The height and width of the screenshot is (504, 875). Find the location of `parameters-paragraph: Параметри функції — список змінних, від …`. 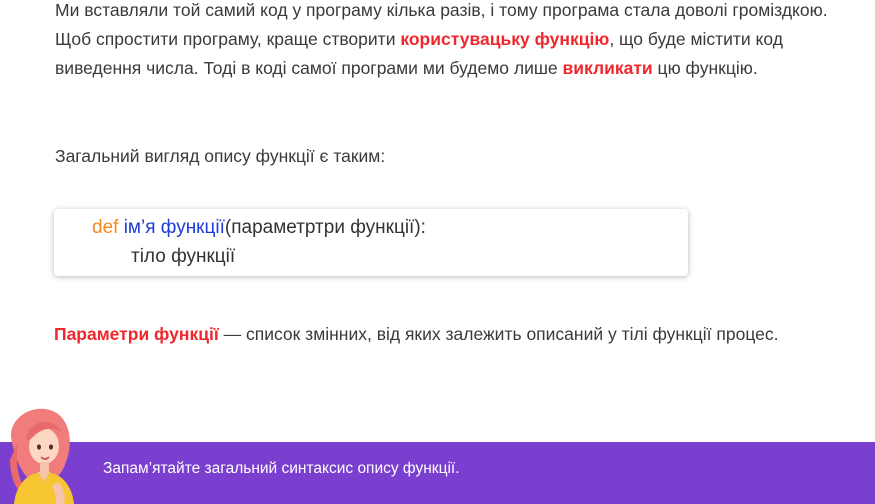

parameters-paragraph: Параметри функції — список змінних, від … is located at coordinates (416, 334).